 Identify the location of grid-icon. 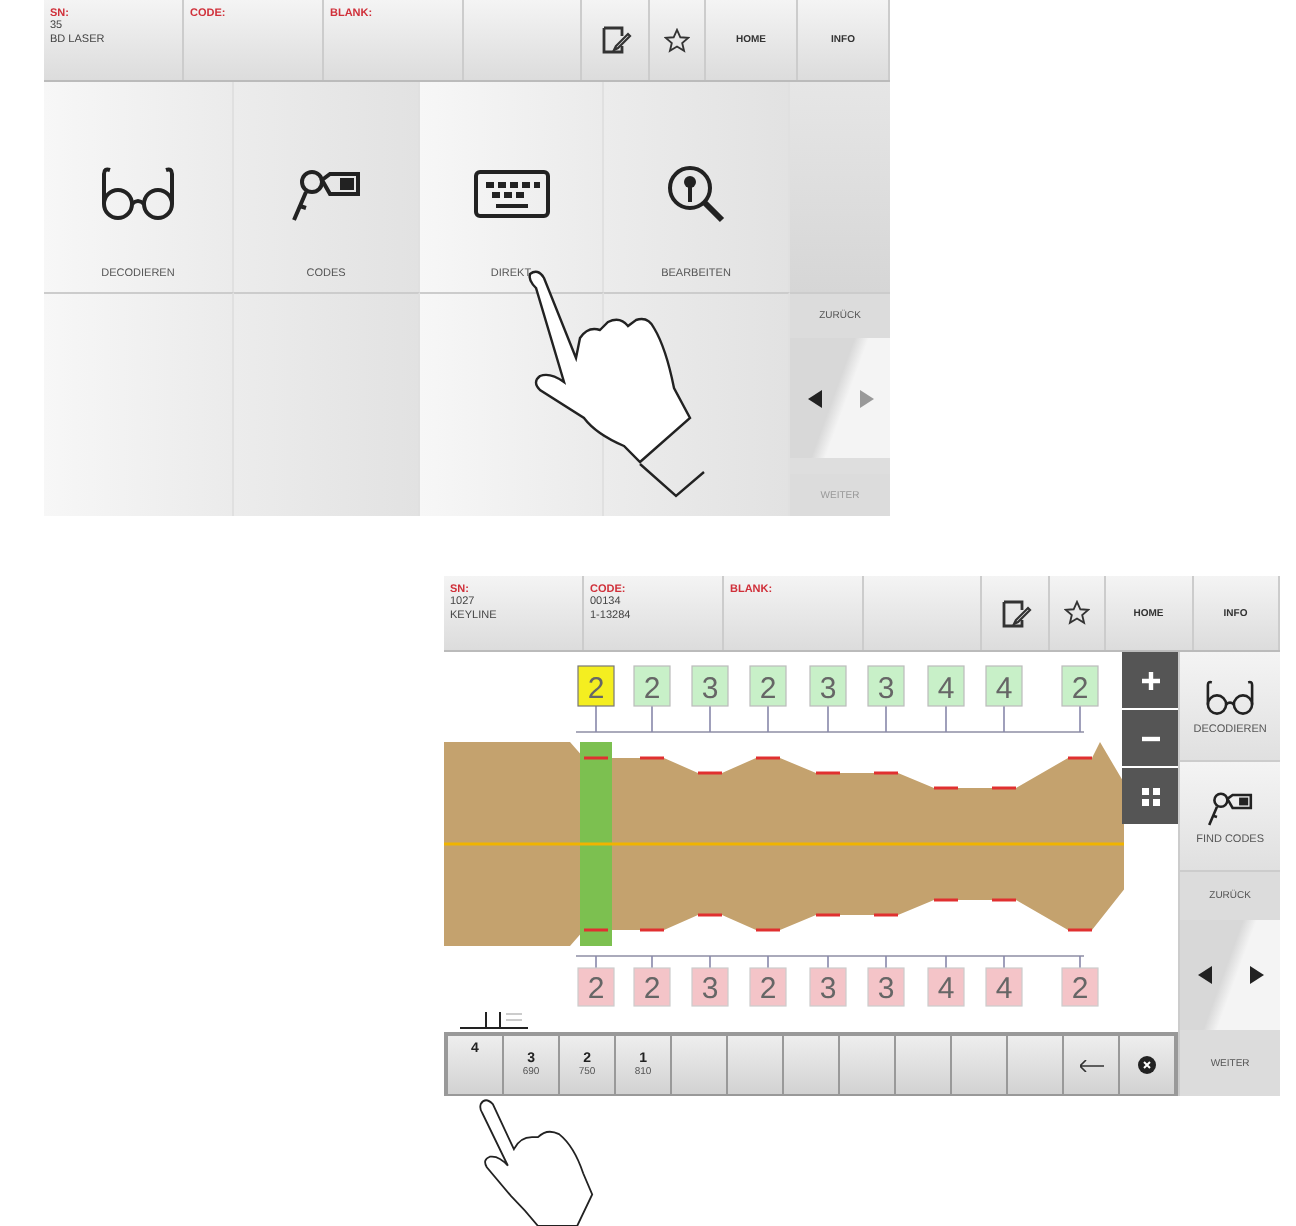
(1150, 796).